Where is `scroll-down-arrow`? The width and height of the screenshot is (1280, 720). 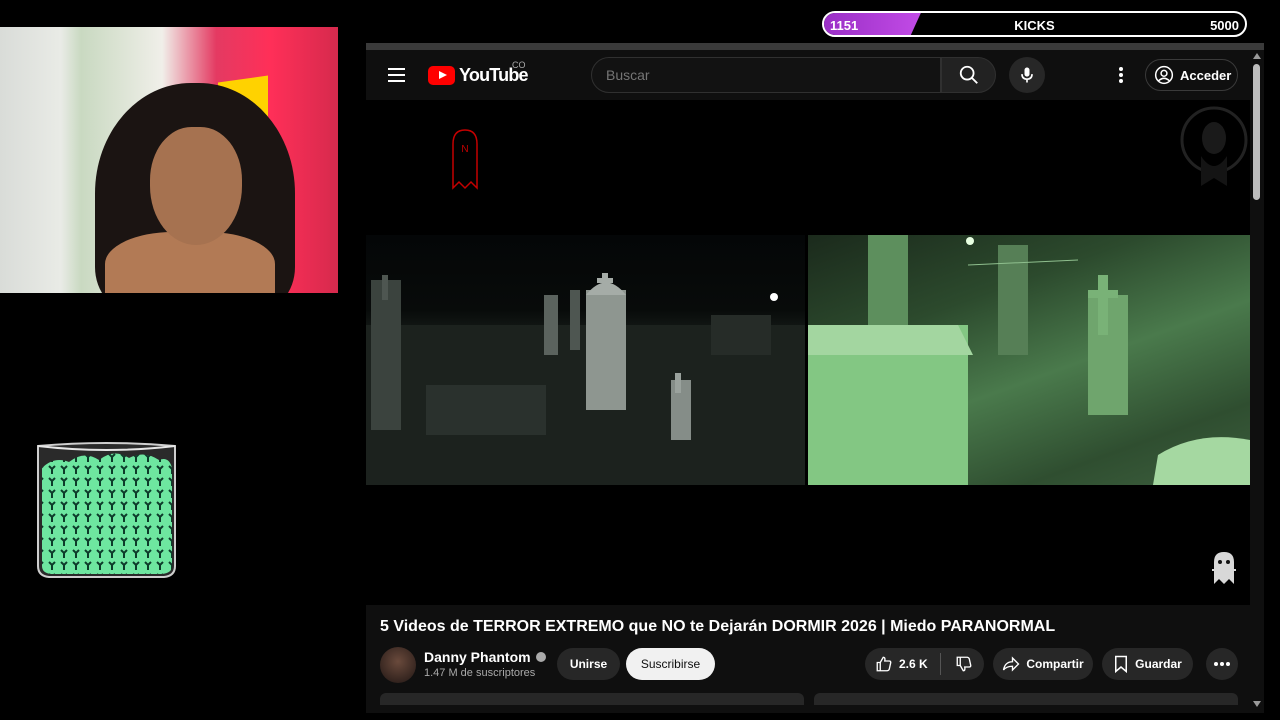
scroll-down-arrow is located at coordinates (1257, 704).